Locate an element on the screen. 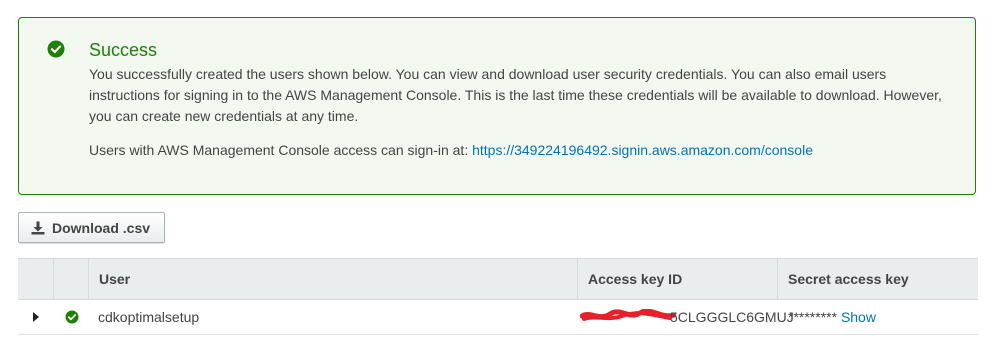  table-header: User Access key ID Secret access key is located at coordinates (498, 279).